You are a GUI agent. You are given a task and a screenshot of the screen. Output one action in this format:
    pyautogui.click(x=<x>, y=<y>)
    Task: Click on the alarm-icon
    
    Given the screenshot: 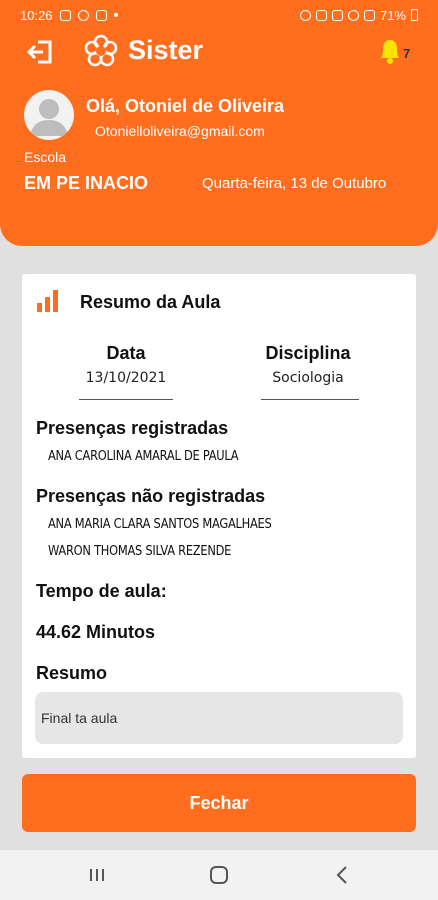 What is the action you would take?
    pyautogui.click(x=305, y=15)
    